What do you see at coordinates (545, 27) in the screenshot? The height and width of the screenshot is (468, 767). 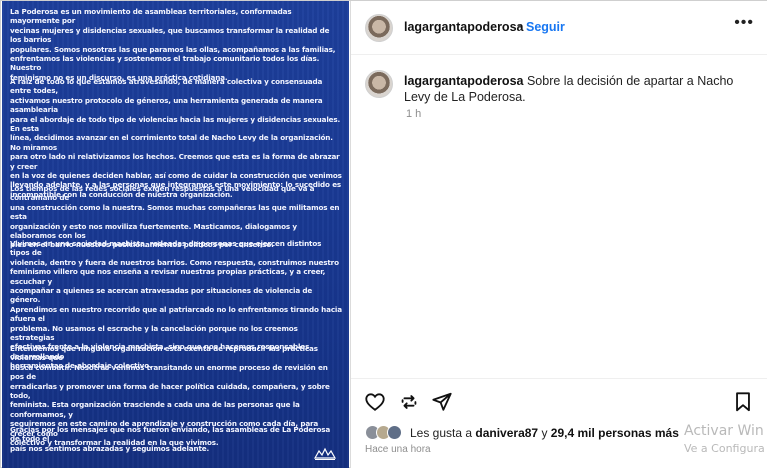 I see `follow-button: Seguir` at bounding box center [545, 27].